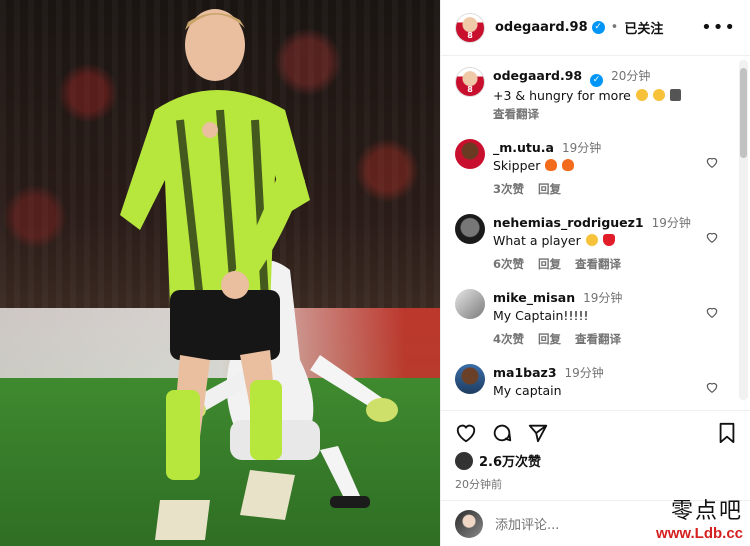 This screenshot has height=546, width=750. Describe the element at coordinates (568, 222) in the screenshot. I see `comment-username: nehemias_rodriguez1` at that location.